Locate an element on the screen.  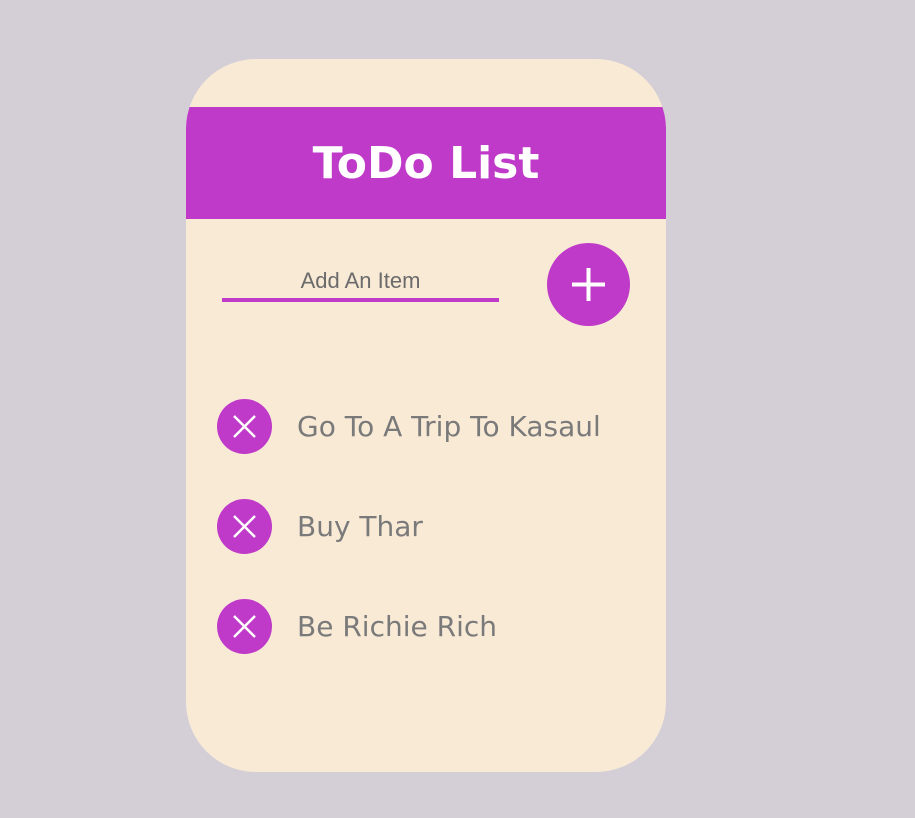
add-item-button is located at coordinates (588, 284).